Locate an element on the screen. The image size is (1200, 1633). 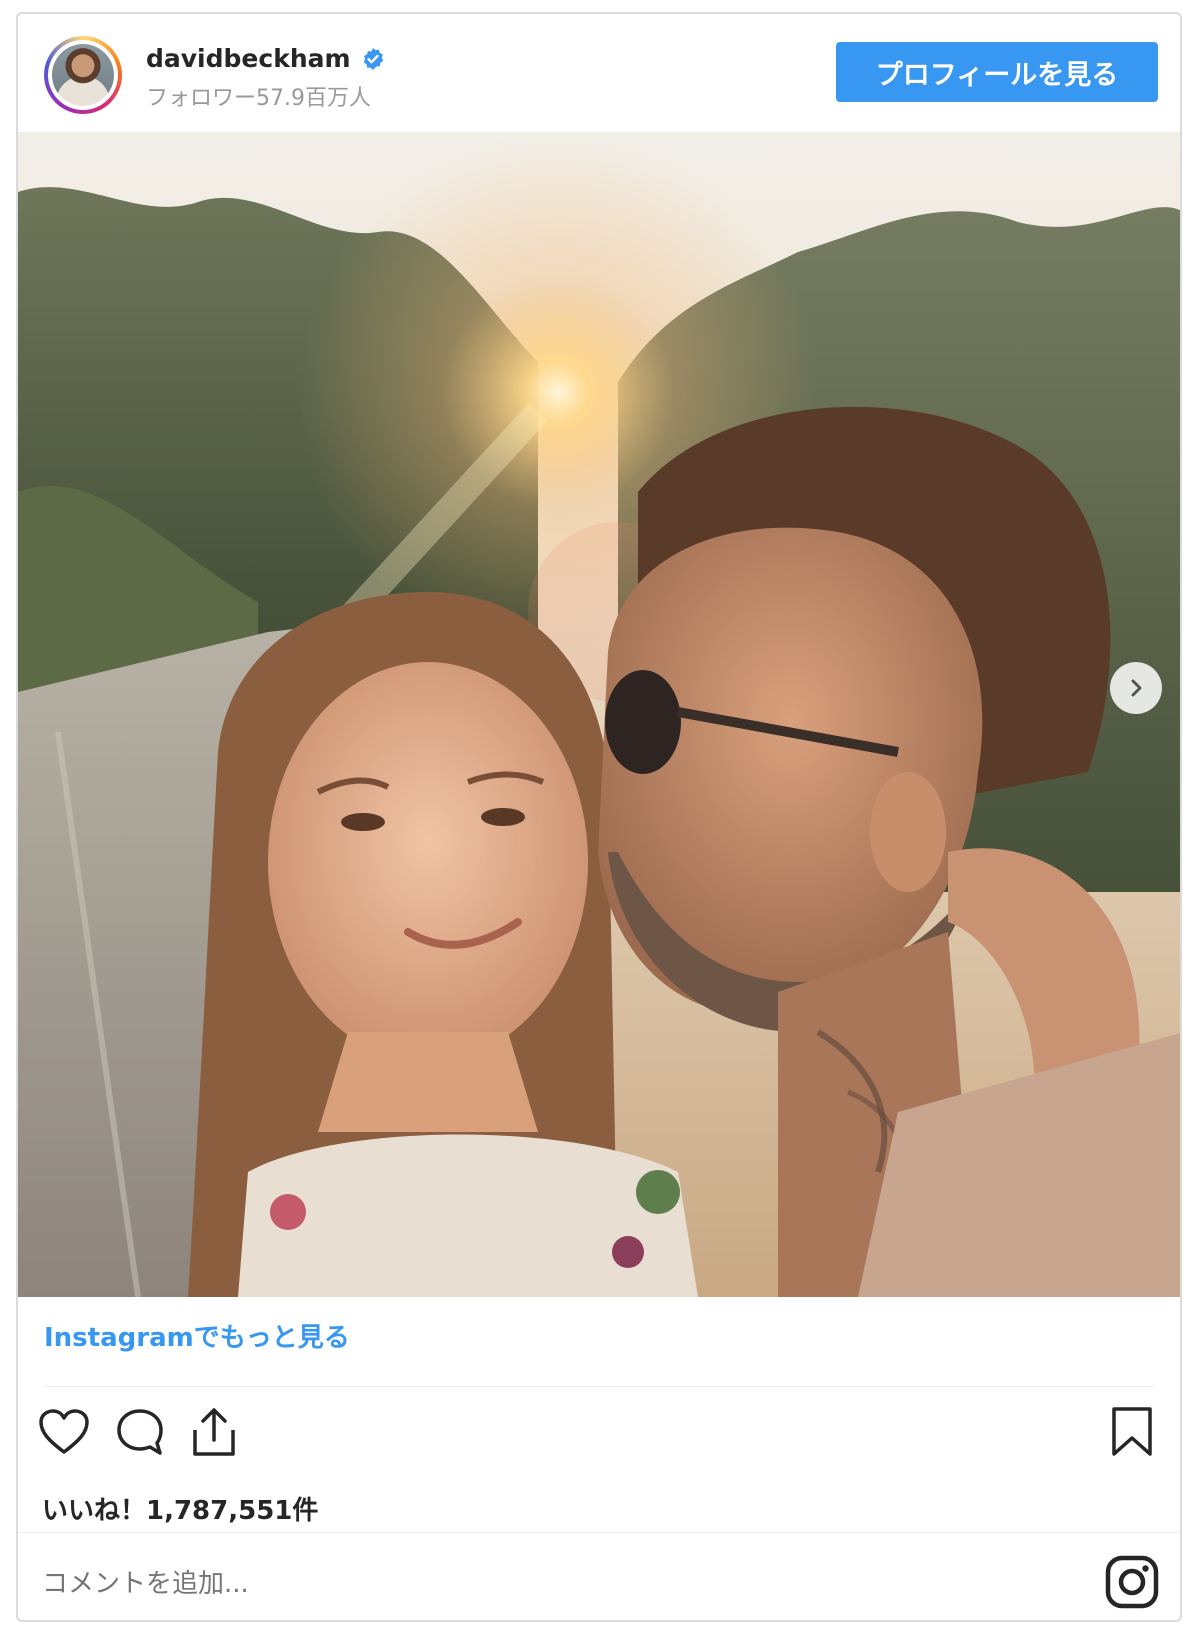
like-button is located at coordinates (64, 1432).